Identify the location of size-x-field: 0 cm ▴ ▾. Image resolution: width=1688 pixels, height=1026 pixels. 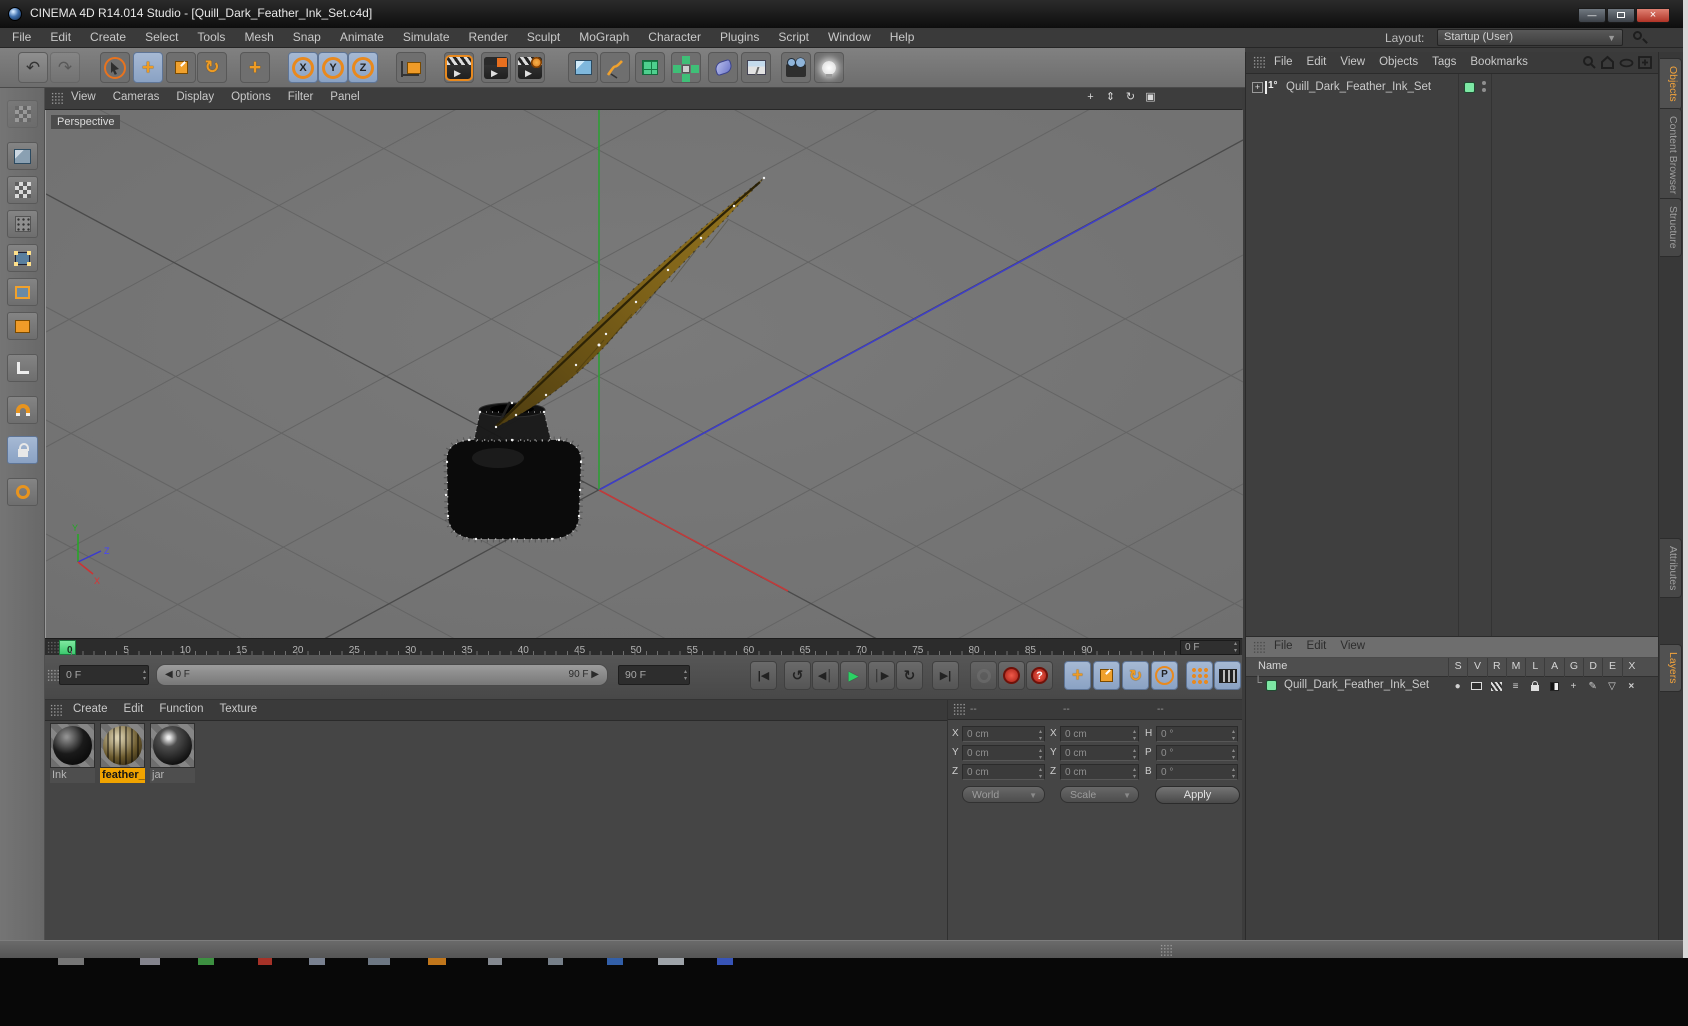
(1099, 734).